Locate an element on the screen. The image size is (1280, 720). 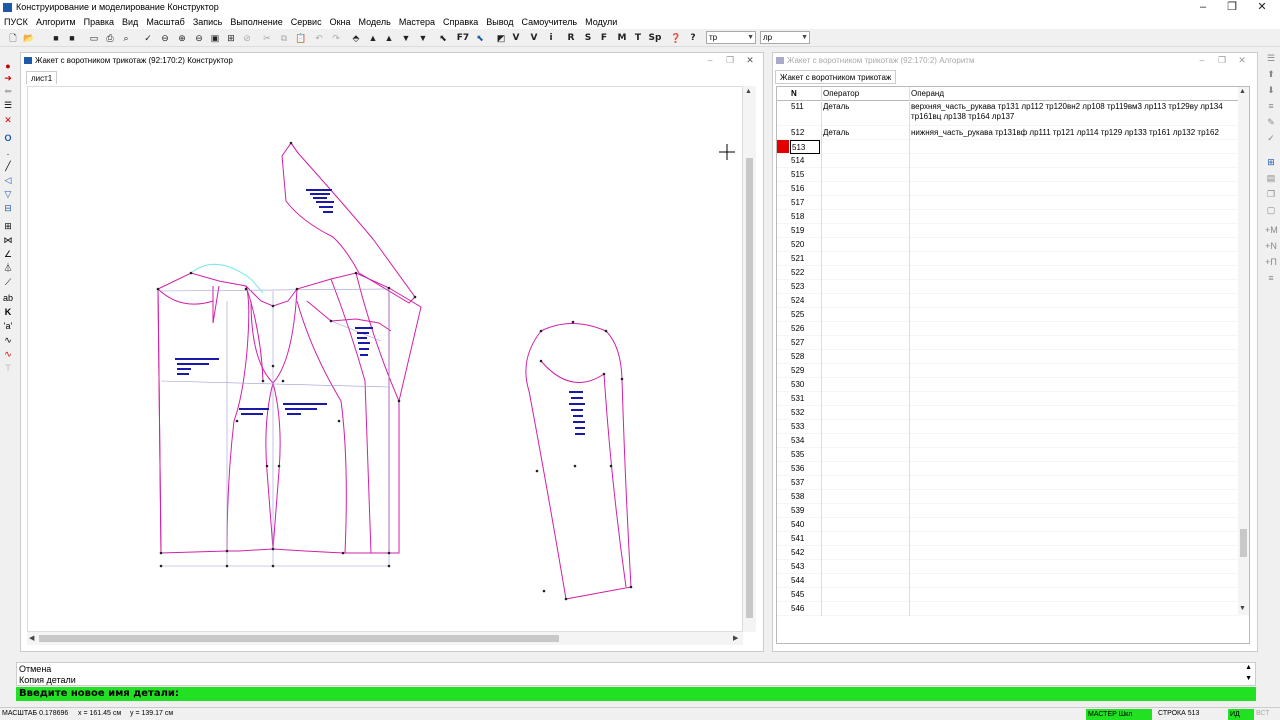
table-row: 519 is located at coordinates (1008, 231).